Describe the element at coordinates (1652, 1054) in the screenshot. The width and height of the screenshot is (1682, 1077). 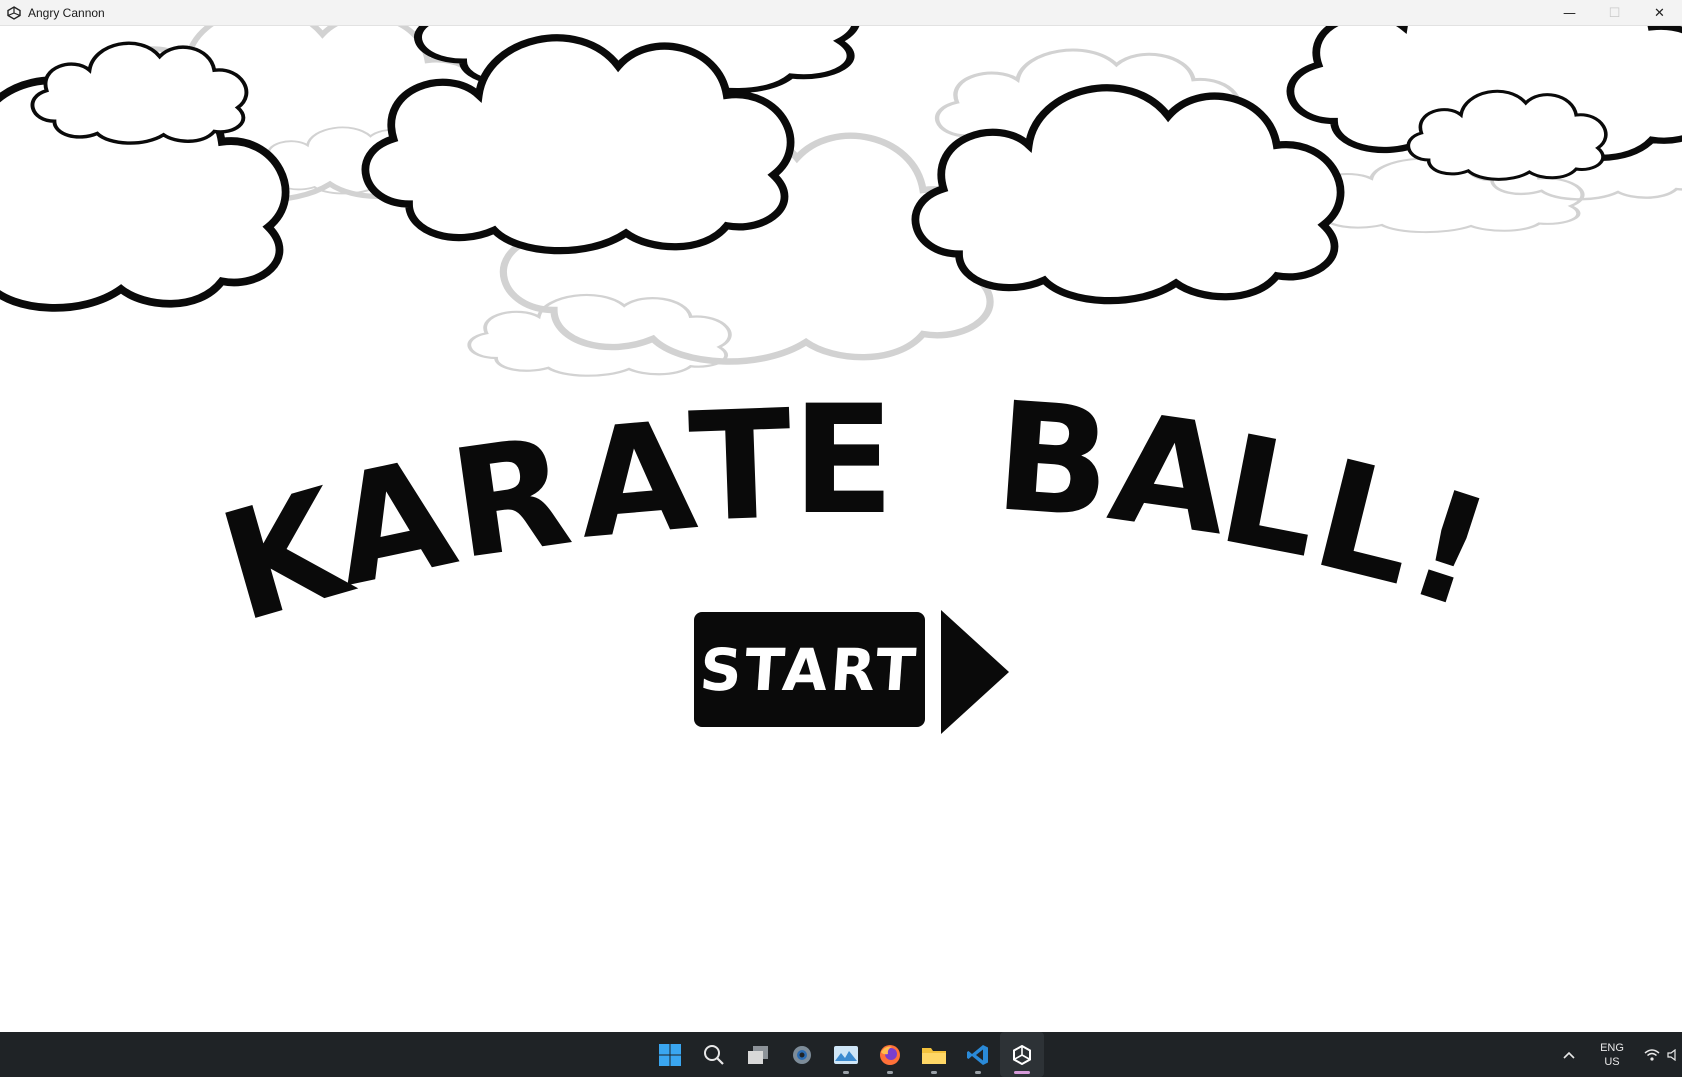
I see `wifi-icon` at that location.